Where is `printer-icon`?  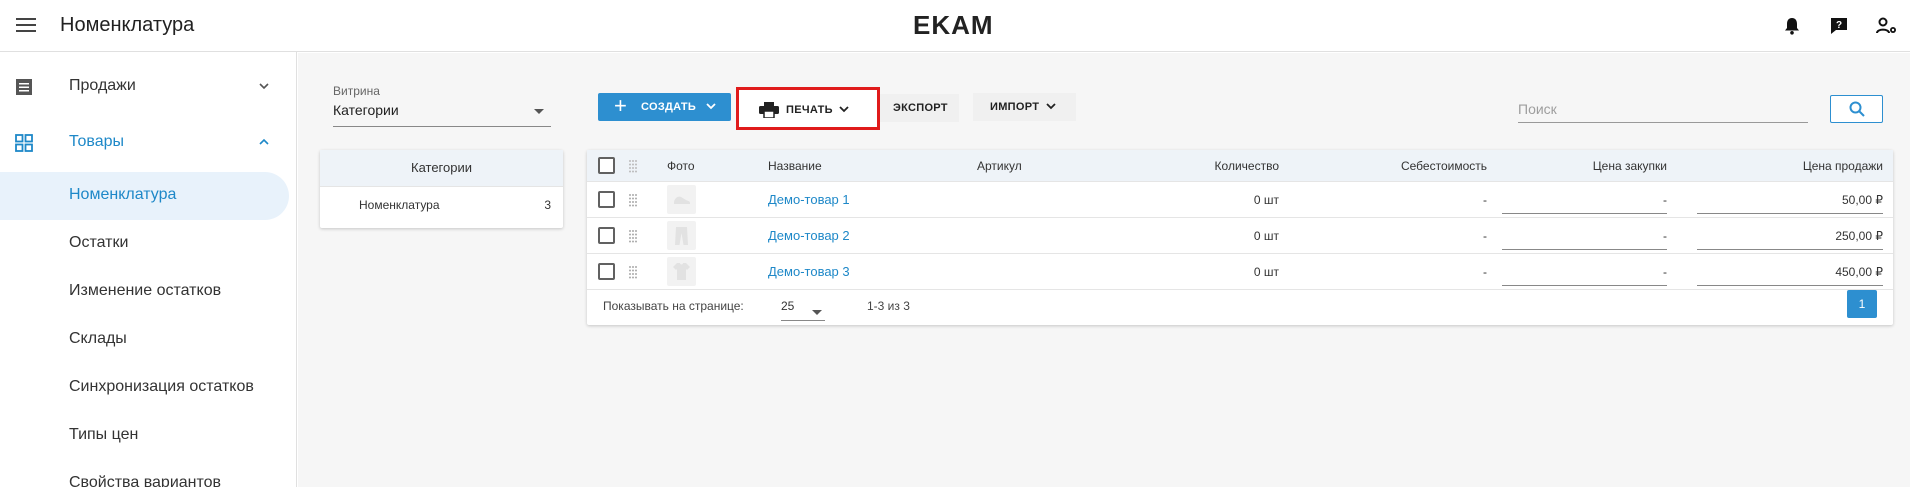 printer-icon is located at coordinates (769, 110).